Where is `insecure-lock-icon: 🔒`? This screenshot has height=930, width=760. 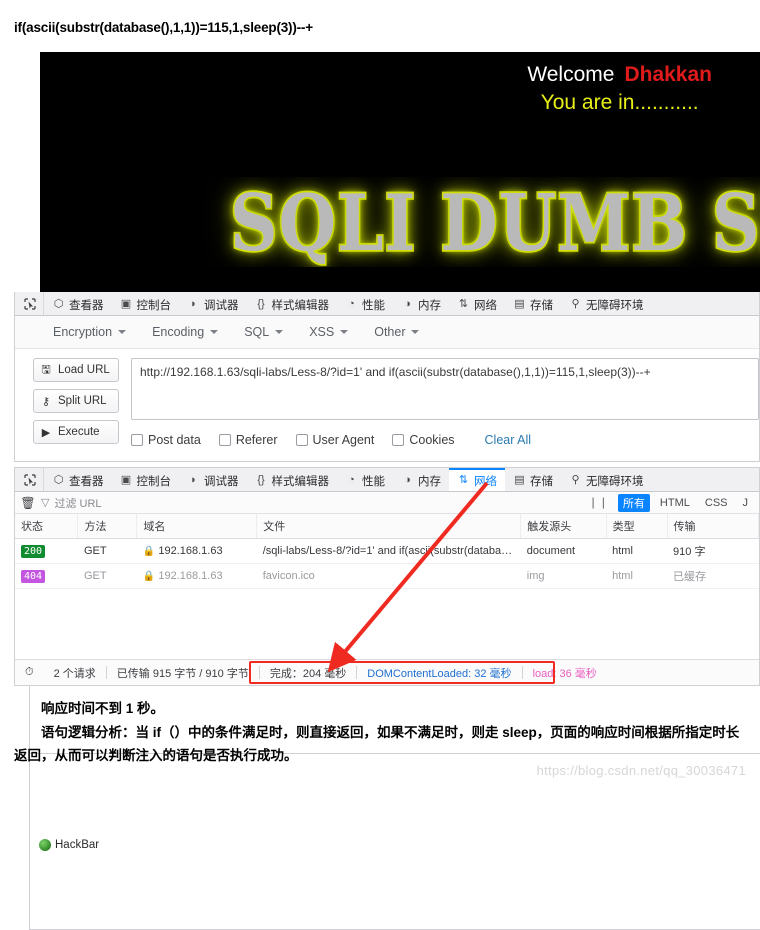 insecure-lock-icon: 🔒 is located at coordinates (149, 576).